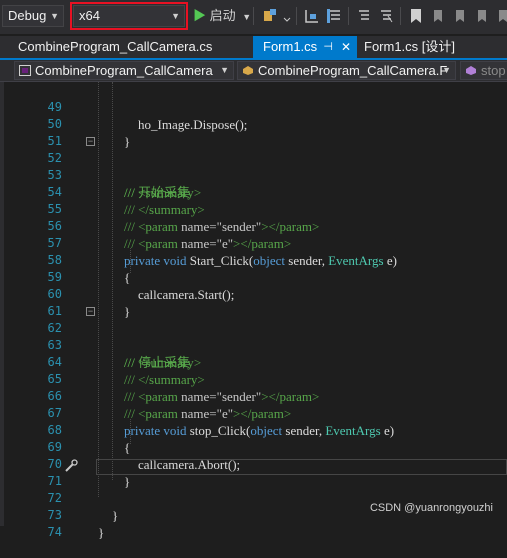 The width and height of the screenshot is (507, 558). I want to click on watermark: CSDN @yuanrongyouzhi, so click(431, 508).